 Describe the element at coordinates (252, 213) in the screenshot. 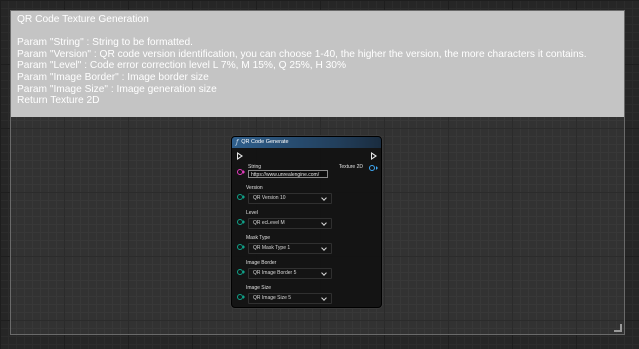

I see `level-label: Level` at that location.